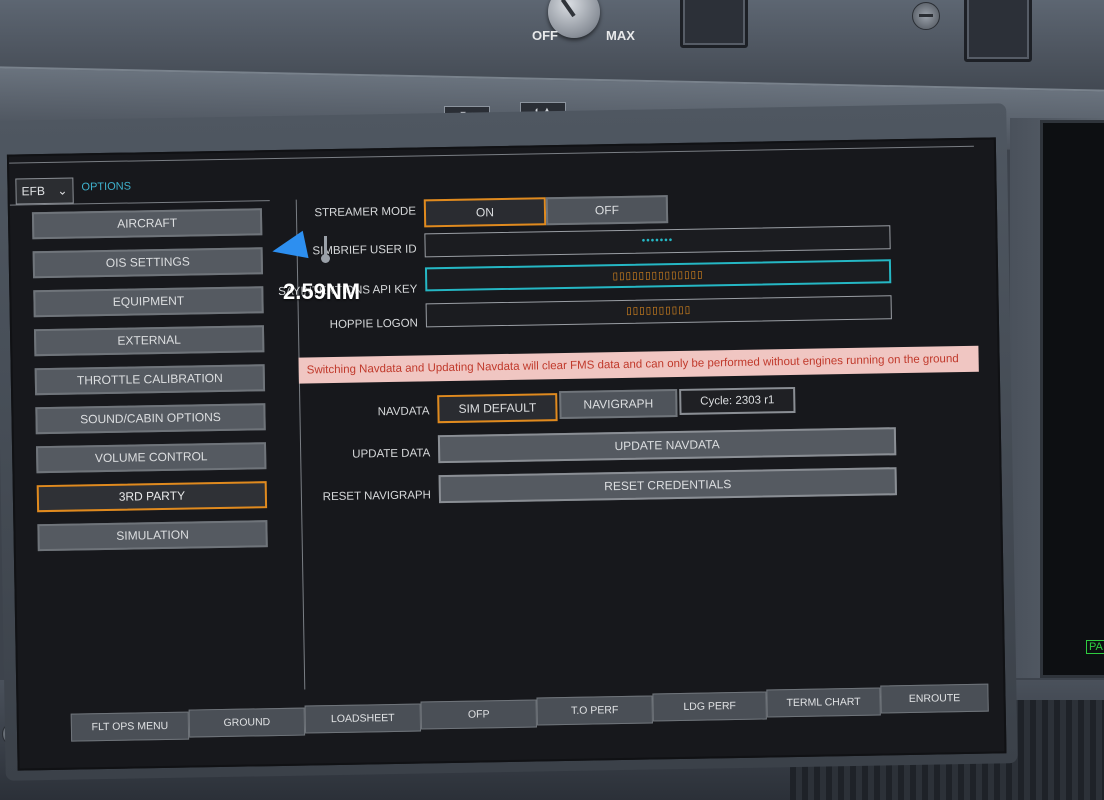  Describe the element at coordinates (130, 726) in the screenshot. I see `tab-flt-ops-menu: FLT OPS MENU` at that location.